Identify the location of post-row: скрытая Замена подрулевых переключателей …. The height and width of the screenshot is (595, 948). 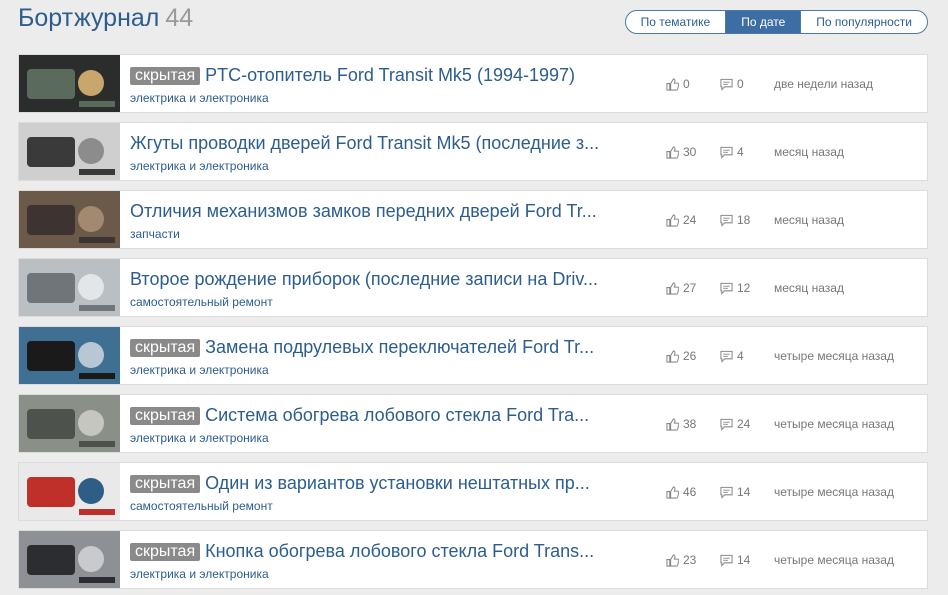
(473, 355).